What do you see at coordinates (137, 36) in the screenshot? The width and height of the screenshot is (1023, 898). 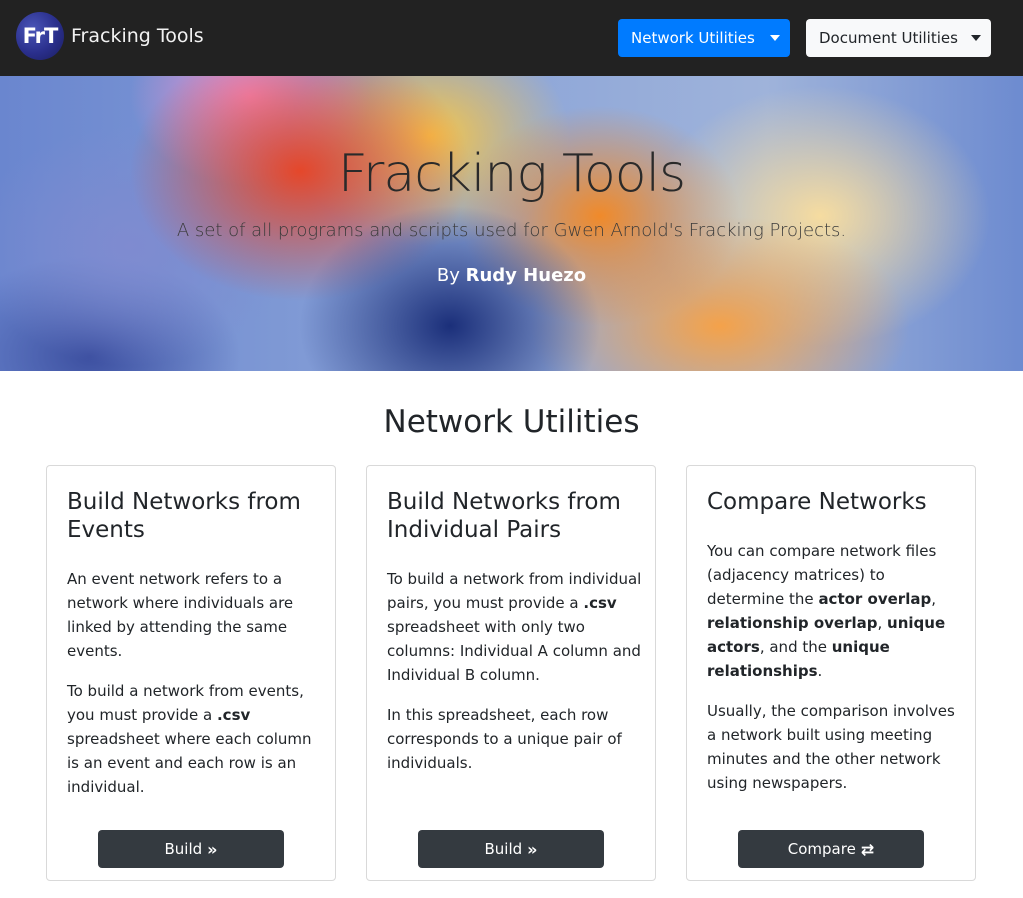 I see `brand-name: Fracking Tools` at bounding box center [137, 36].